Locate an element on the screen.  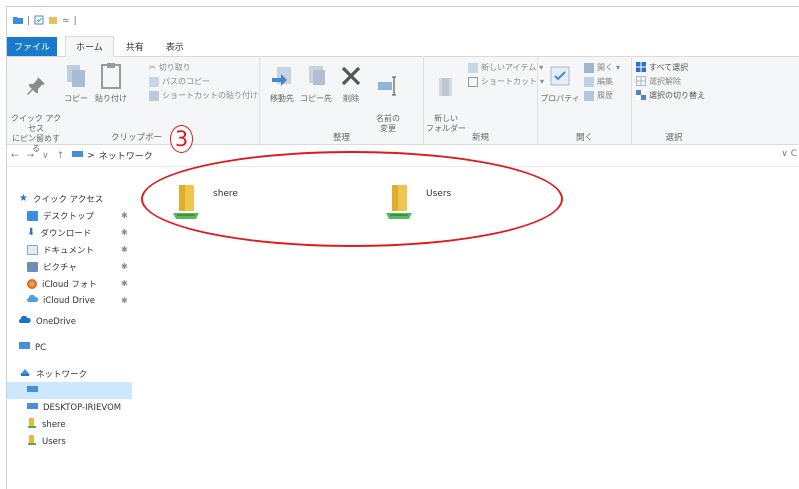
sidebar-item-label: ドキュメント is located at coordinates (69, 250).